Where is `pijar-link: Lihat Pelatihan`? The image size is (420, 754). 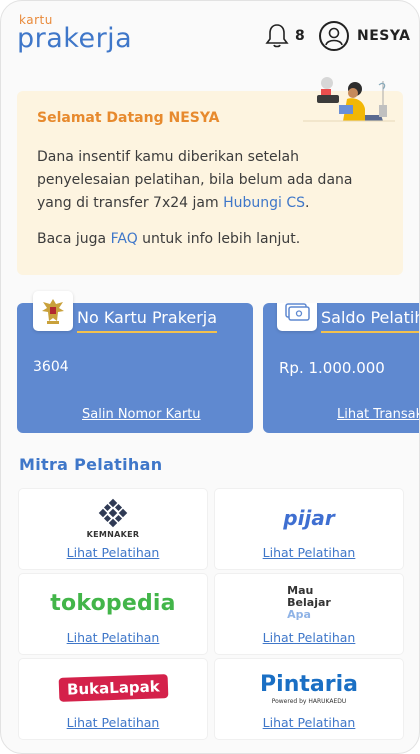 pijar-link: Lihat Pelatihan is located at coordinates (309, 552).